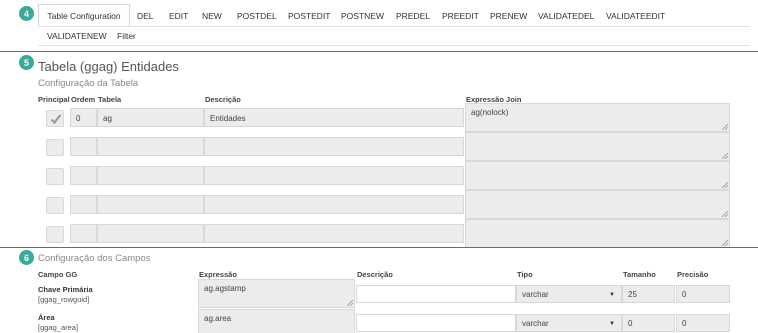 The height and width of the screenshot is (333, 758). Describe the element at coordinates (77, 36) in the screenshot. I see `tab-validatenew: VALIDATENEW` at that location.